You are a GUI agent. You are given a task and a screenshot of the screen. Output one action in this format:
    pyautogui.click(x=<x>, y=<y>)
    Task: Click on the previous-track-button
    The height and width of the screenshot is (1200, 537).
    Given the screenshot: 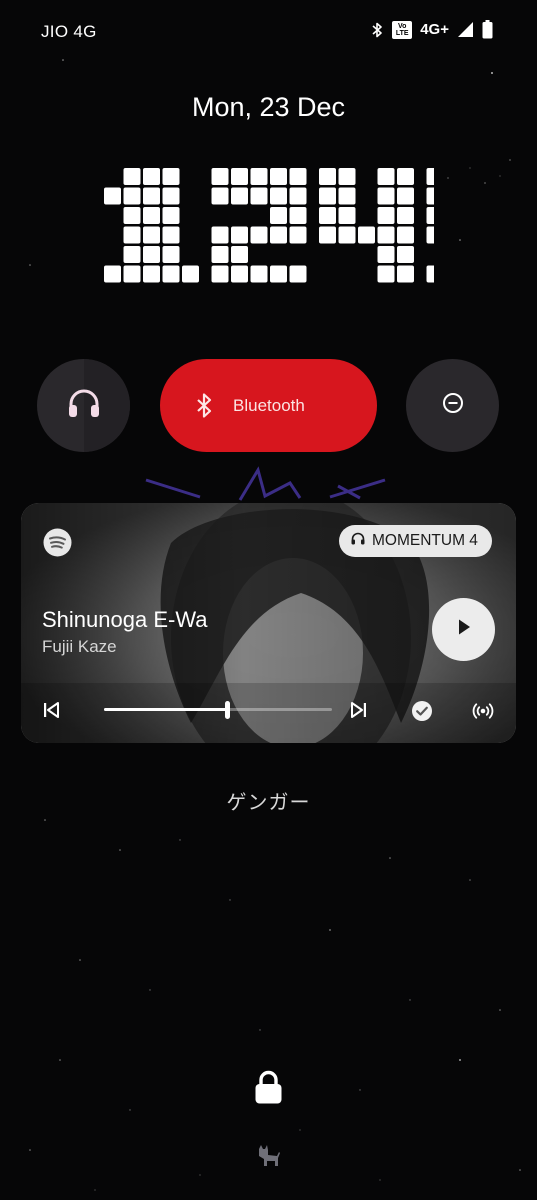 What is the action you would take?
    pyautogui.click(x=51, y=712)
    